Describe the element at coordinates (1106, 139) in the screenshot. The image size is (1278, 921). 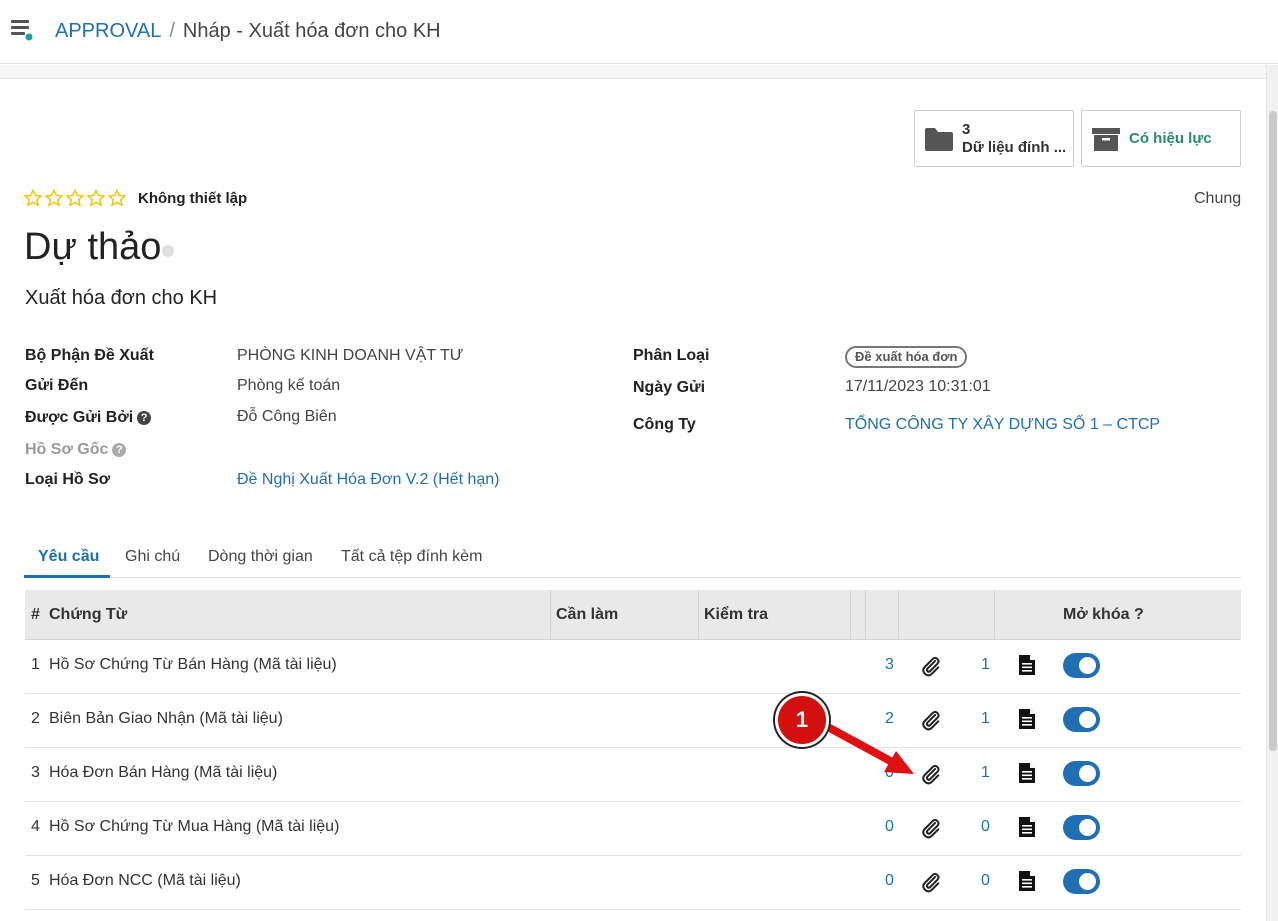
I see `archive-icon` at that location.